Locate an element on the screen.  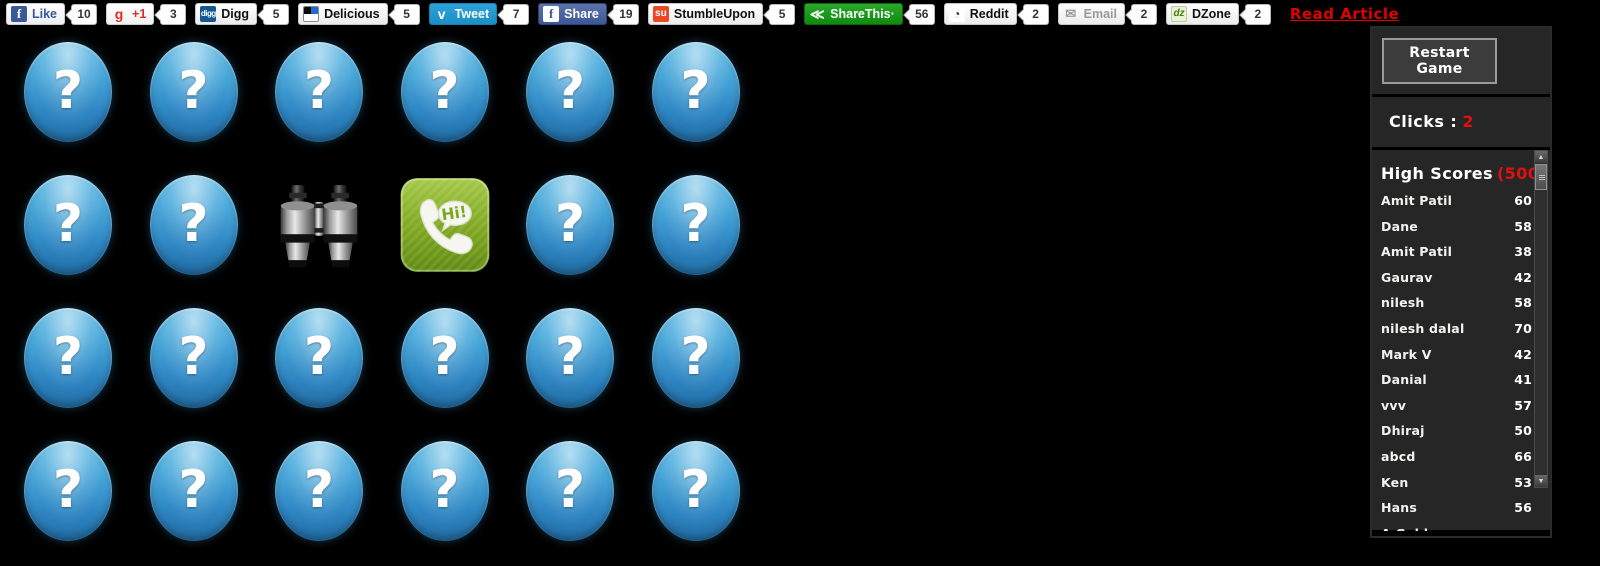
score-player-name: abcd is located at coordinates (1398, 456).